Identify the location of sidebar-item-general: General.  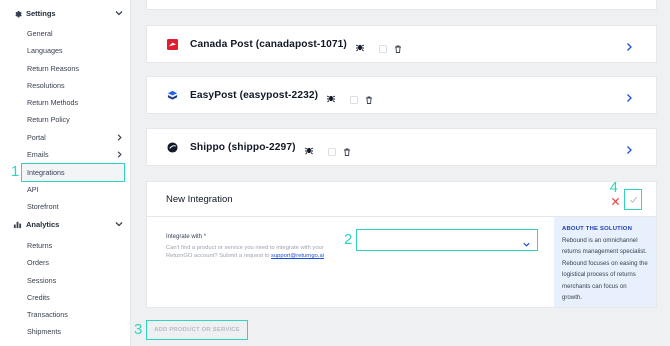
(73, 33).